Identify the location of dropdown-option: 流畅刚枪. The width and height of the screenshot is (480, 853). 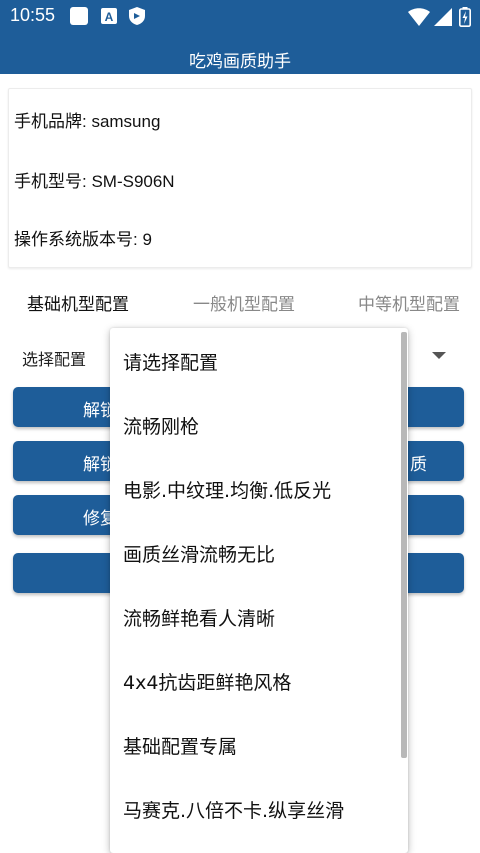
(255, 424).